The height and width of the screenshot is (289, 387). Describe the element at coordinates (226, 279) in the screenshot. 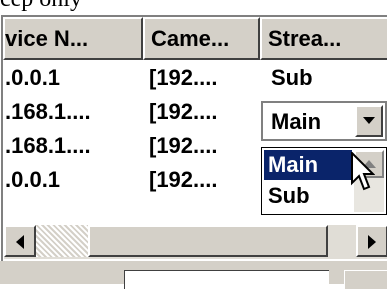

I see `bottom-input-field` at that location.